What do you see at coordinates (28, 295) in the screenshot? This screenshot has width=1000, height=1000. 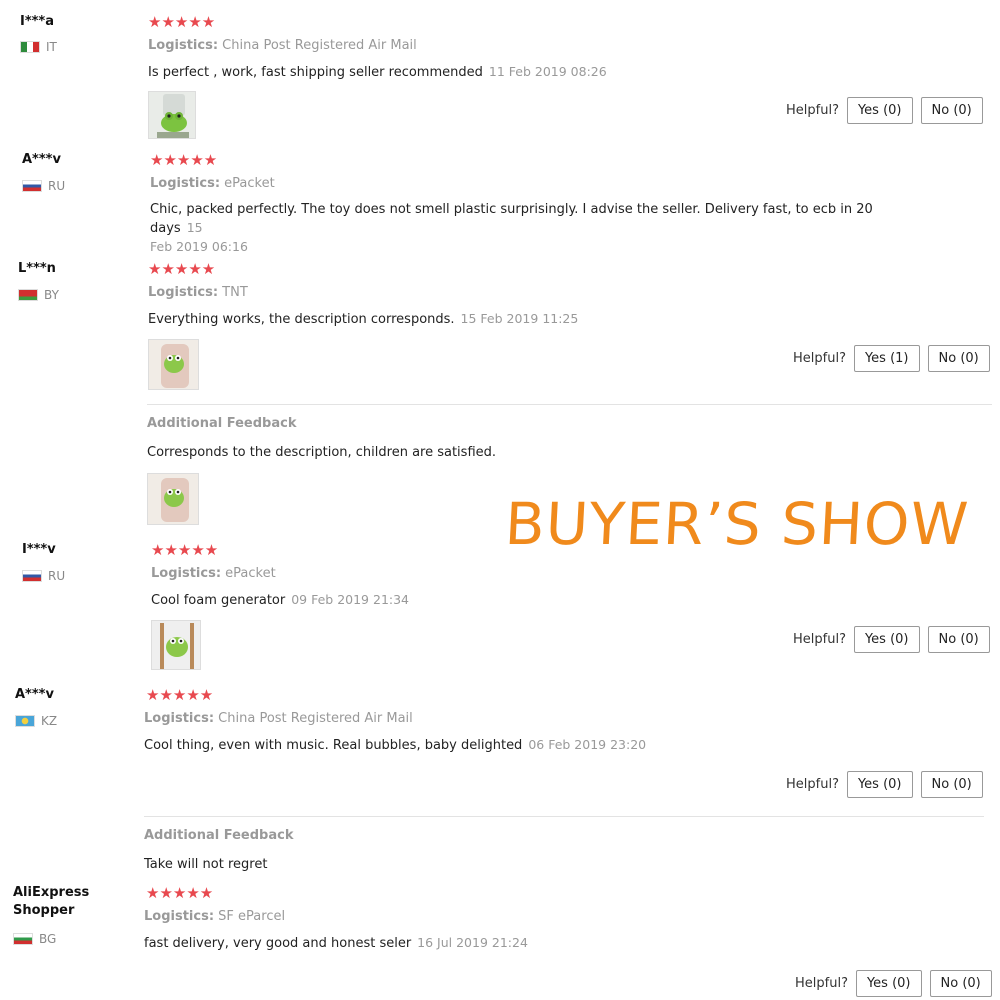 I see `by-flag-icon` at bounding box center [28, 295].